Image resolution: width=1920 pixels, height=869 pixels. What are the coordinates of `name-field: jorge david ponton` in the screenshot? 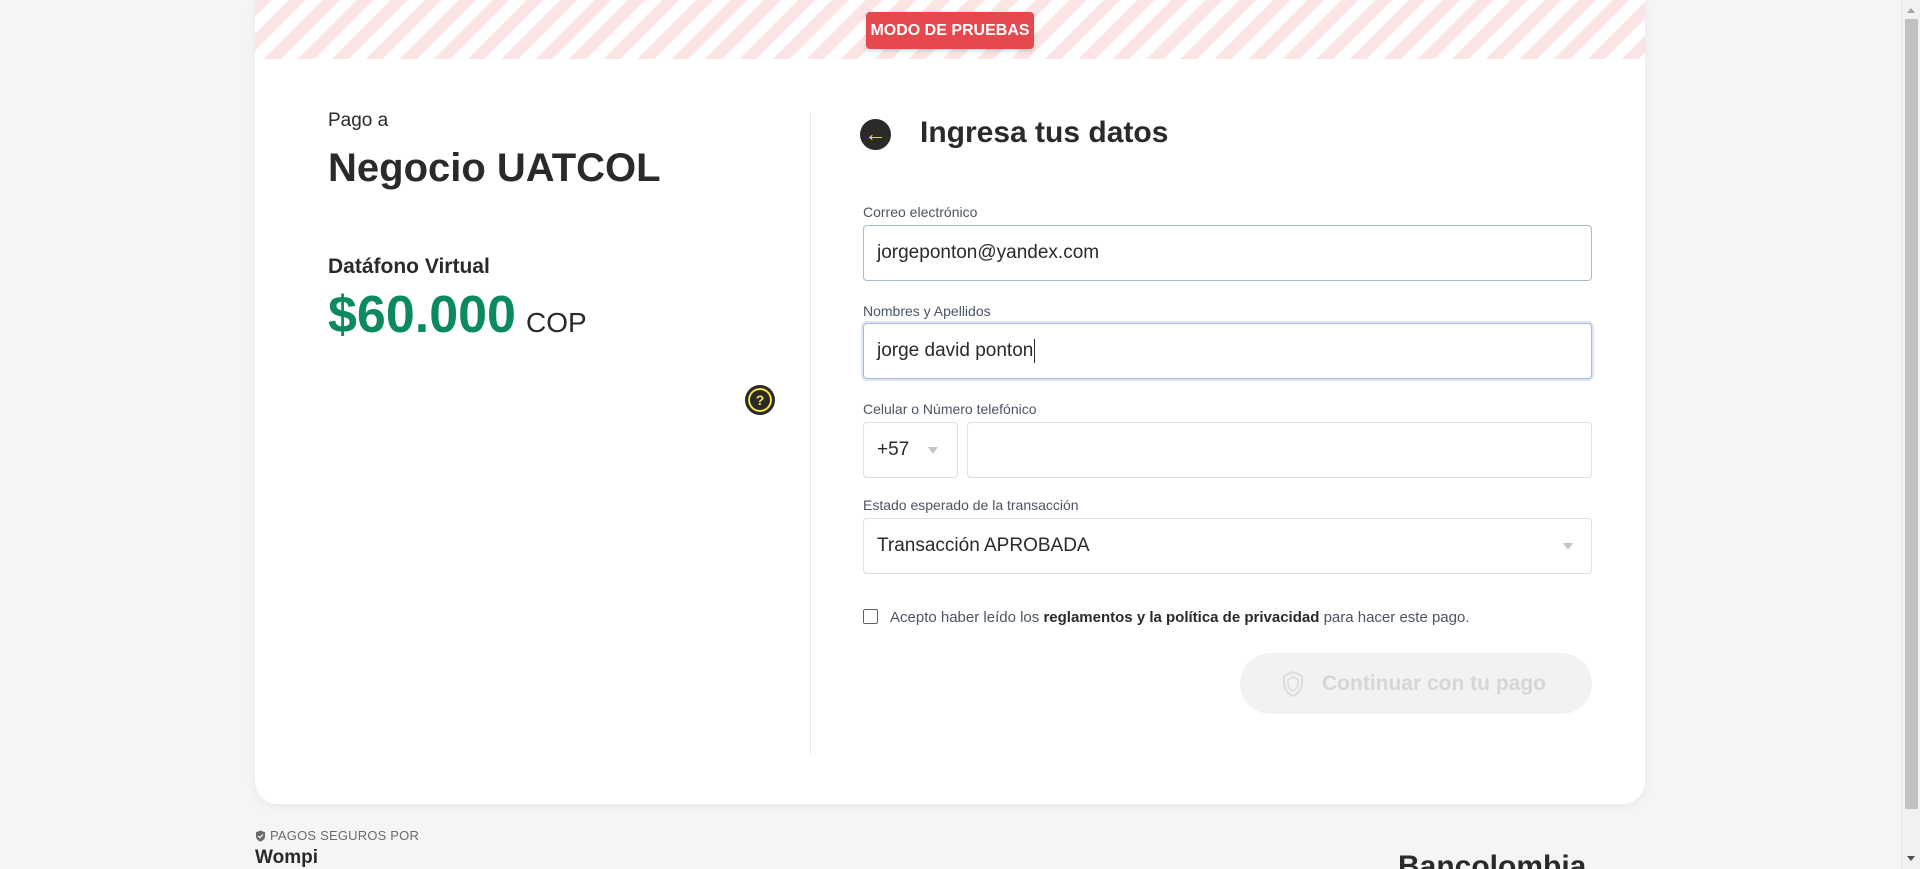 It's located at (1227, 351).